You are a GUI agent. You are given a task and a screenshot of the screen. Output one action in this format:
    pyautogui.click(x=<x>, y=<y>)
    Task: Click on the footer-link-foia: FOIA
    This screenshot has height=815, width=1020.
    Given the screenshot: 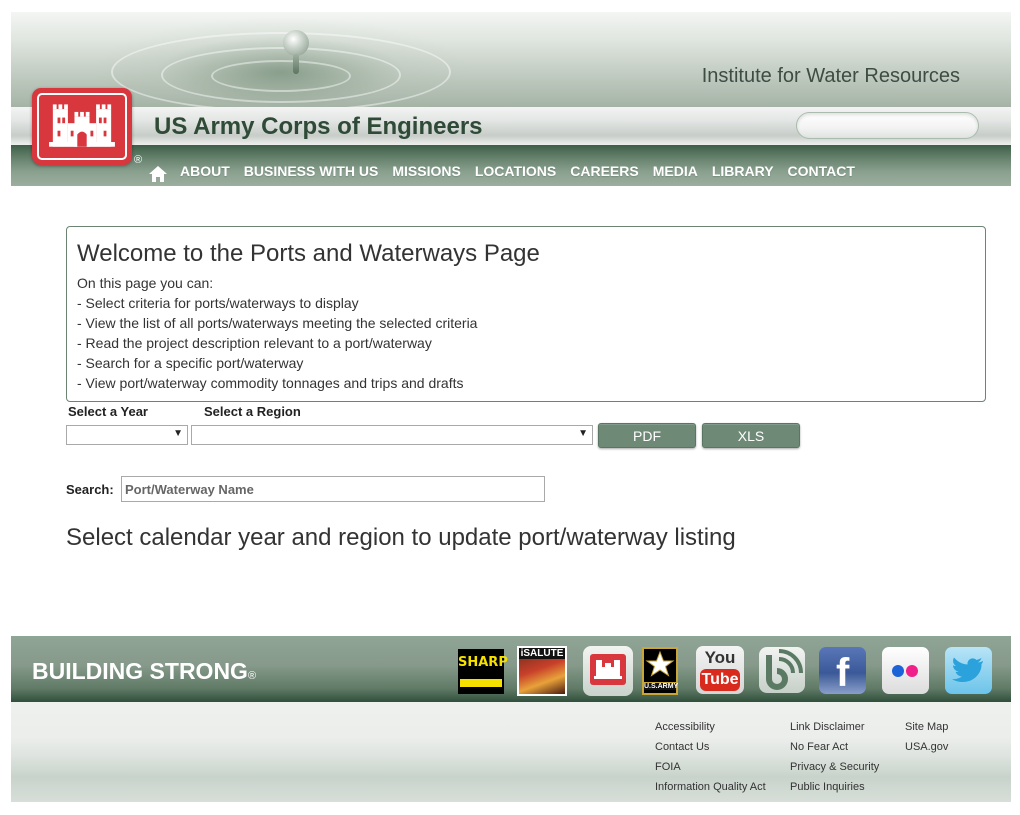 What is the action you would take?
    pyautogui.click(x=668, y=767)
    